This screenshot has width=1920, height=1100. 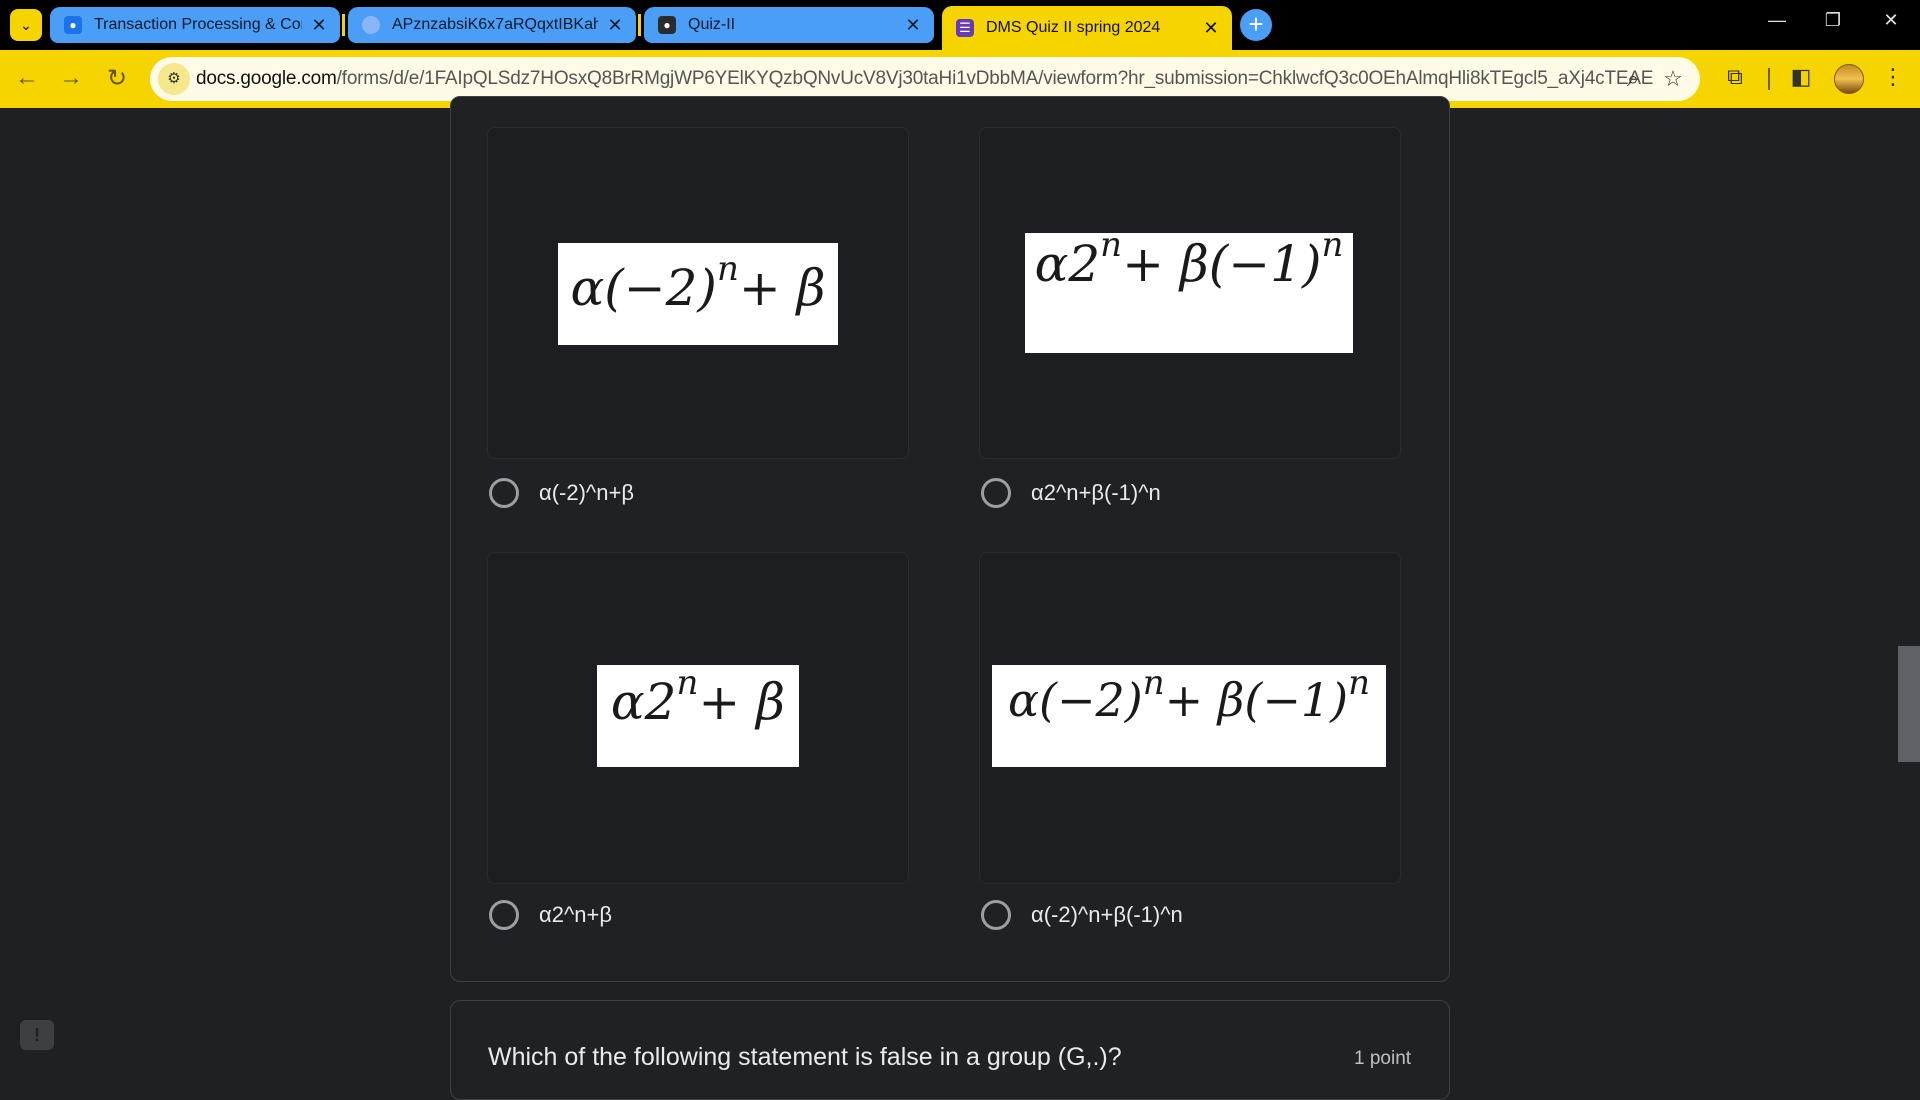 What do you see at coordinates (1891, 20) in the screenshot?
I see `window-close-icon: ✕` at bounding box center [1891, 20].